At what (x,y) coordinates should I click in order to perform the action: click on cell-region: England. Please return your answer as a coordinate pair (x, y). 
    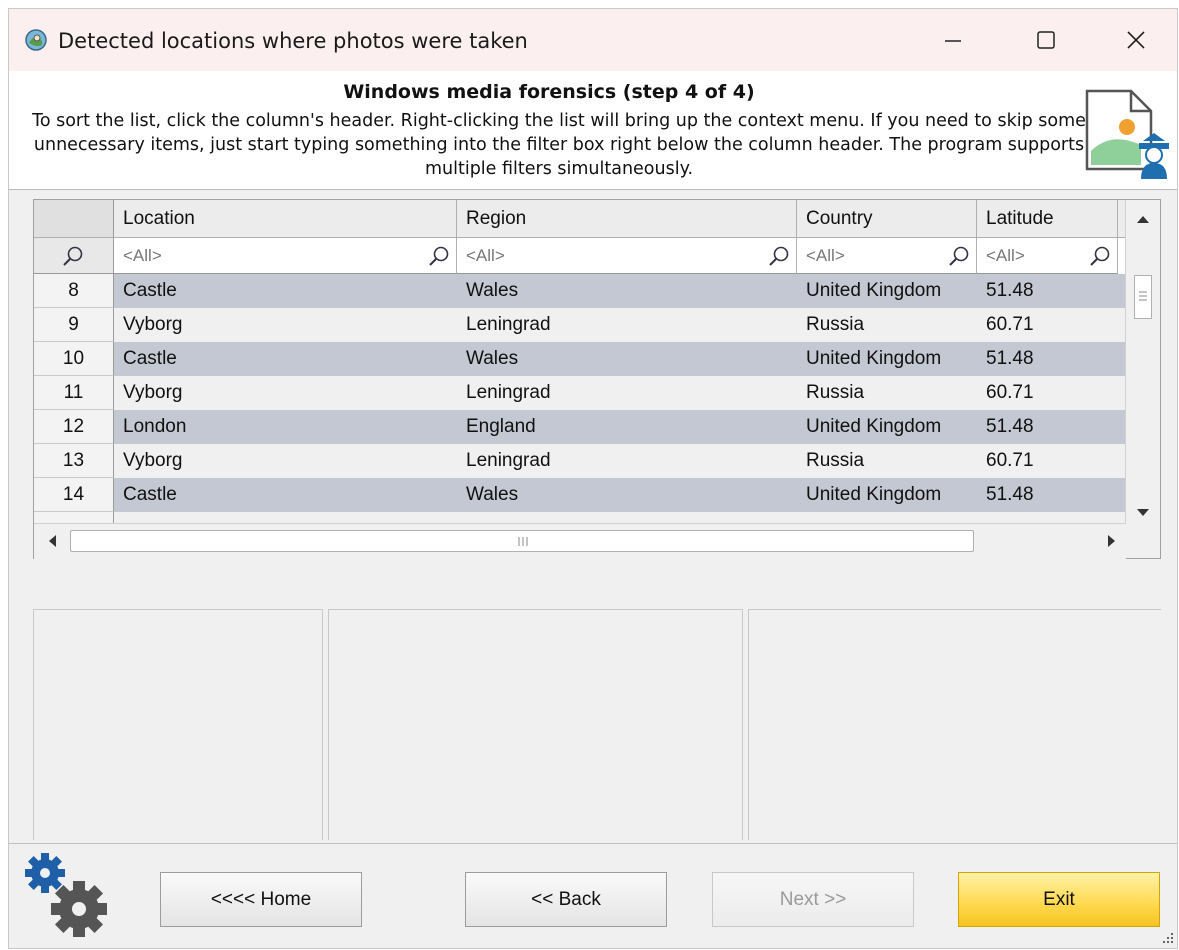
    Looking at the image, I should click on (501, 426).